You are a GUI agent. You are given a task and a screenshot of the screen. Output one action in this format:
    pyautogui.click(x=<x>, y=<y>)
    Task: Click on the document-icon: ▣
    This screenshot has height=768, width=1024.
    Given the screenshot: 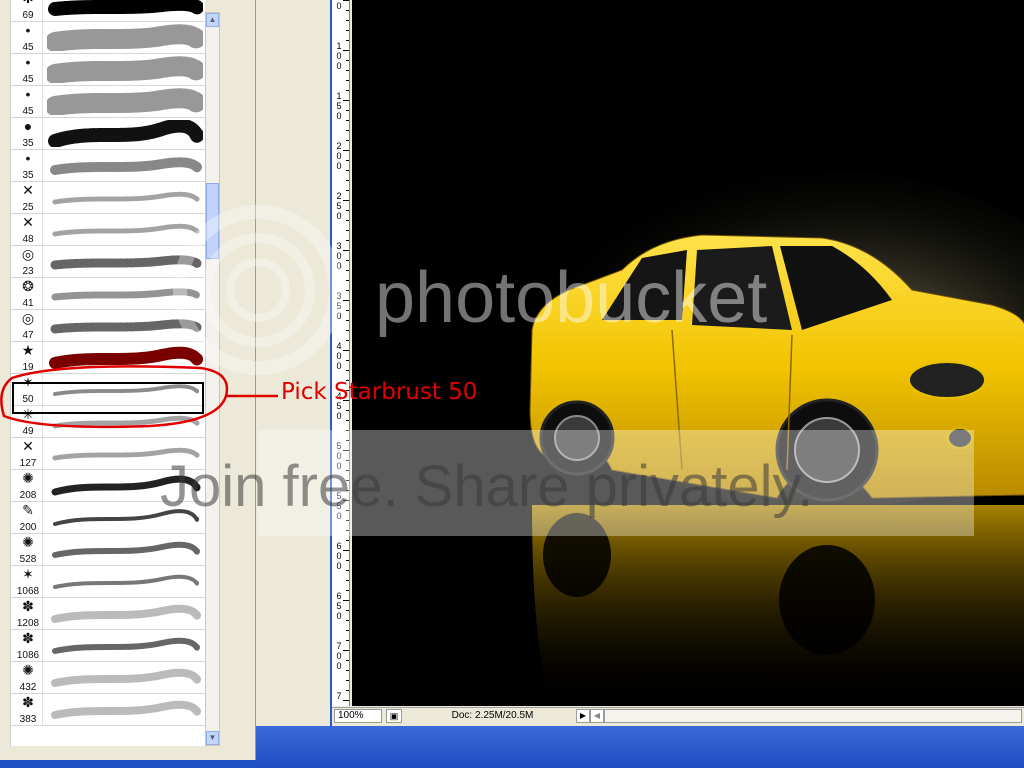 What is the action you would take?
    pyautogui.click(x=394, y=716)
    